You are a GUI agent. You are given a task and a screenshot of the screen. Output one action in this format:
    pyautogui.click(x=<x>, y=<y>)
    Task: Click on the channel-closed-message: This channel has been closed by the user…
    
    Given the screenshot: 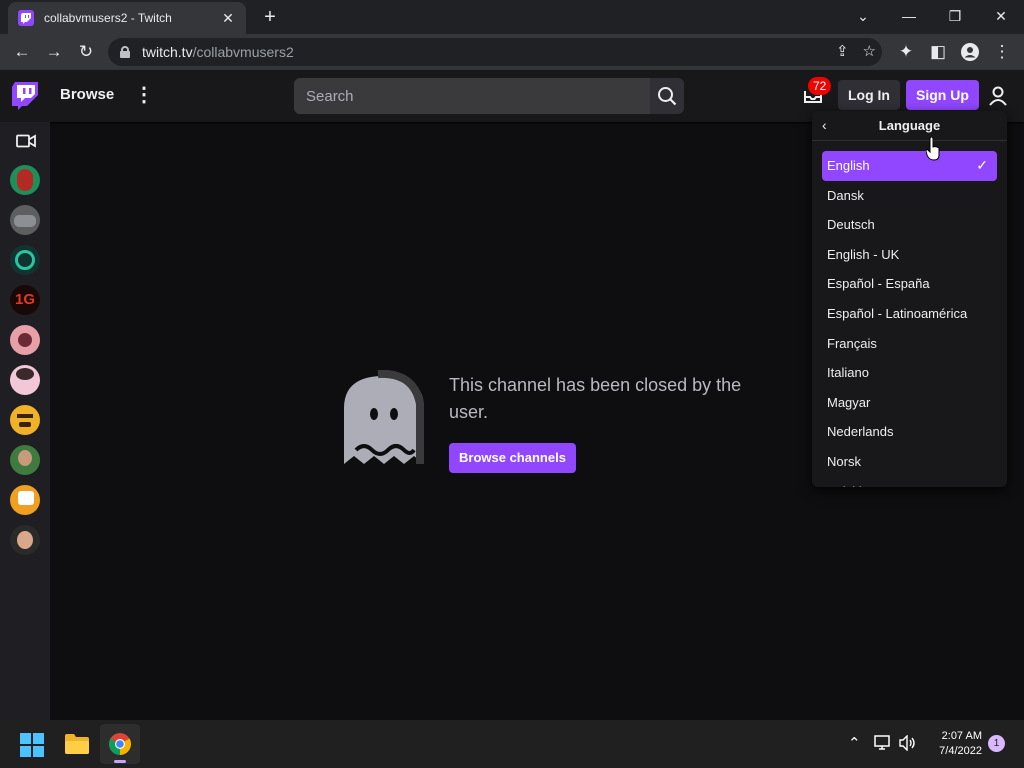 What is the action you would take?
    pyautogui.click(x=595, y=398)
    